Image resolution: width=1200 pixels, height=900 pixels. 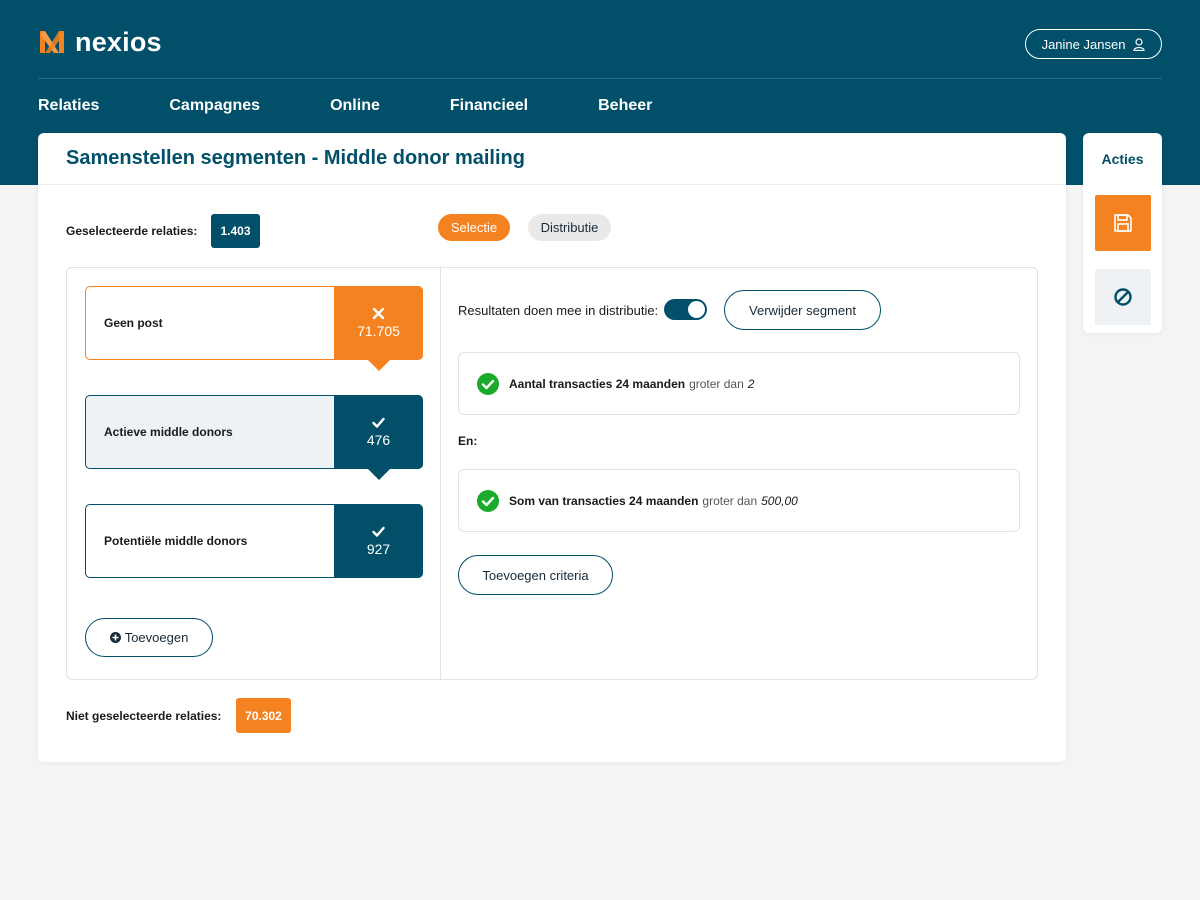 I want to click on plus-circle-icon, so click(x=115, y=637).